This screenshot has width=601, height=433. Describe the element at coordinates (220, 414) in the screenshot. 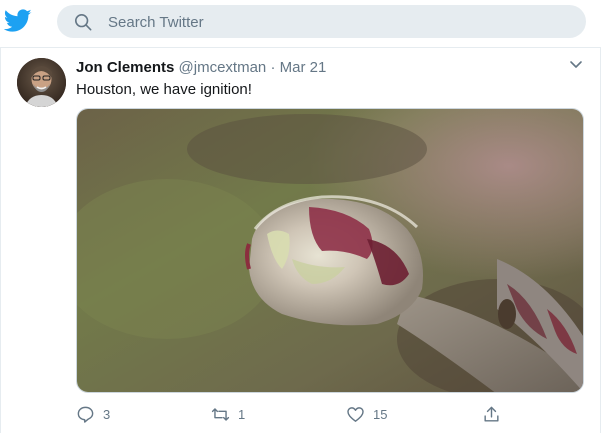

I see `retweet-icon` at that location.